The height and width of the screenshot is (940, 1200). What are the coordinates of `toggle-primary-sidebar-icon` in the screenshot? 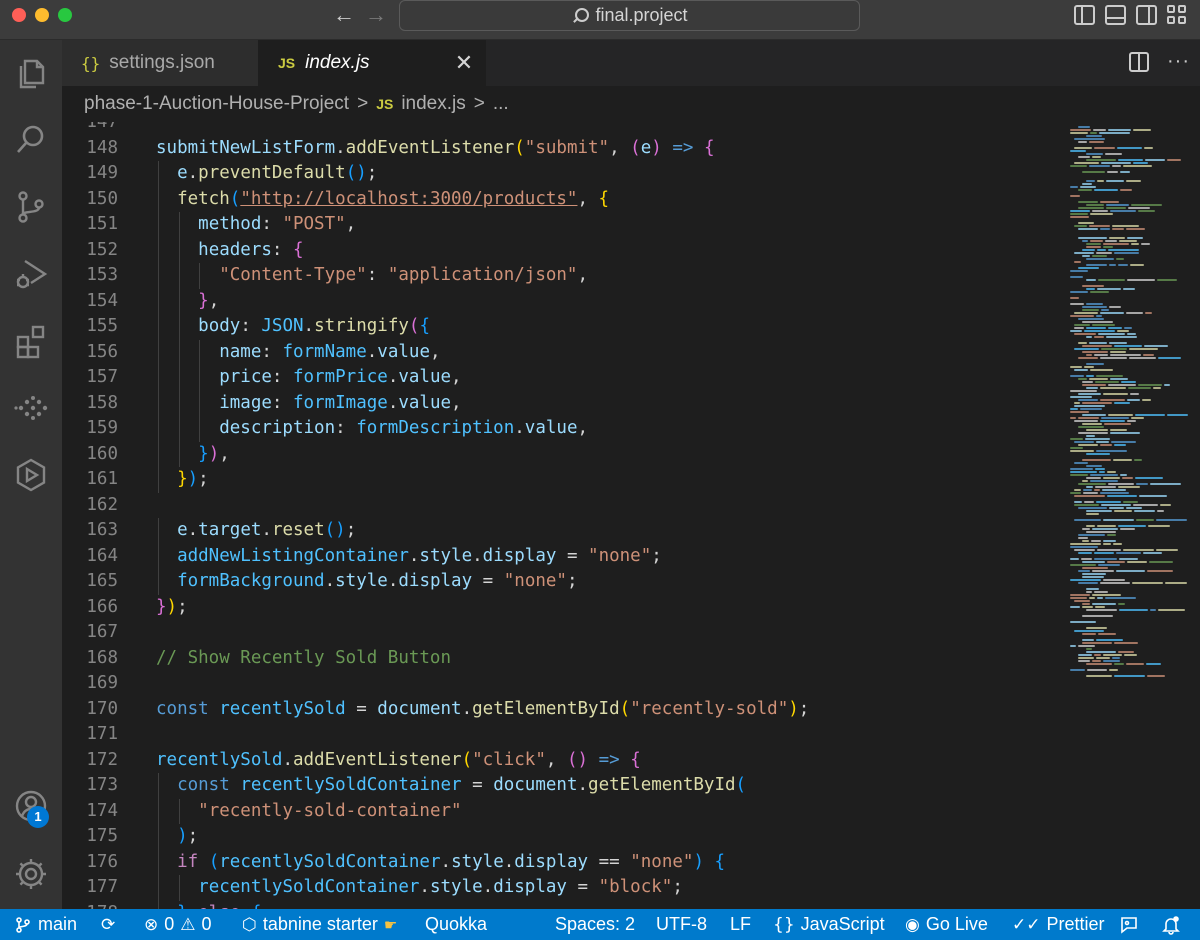 It's located at (1084, 15).